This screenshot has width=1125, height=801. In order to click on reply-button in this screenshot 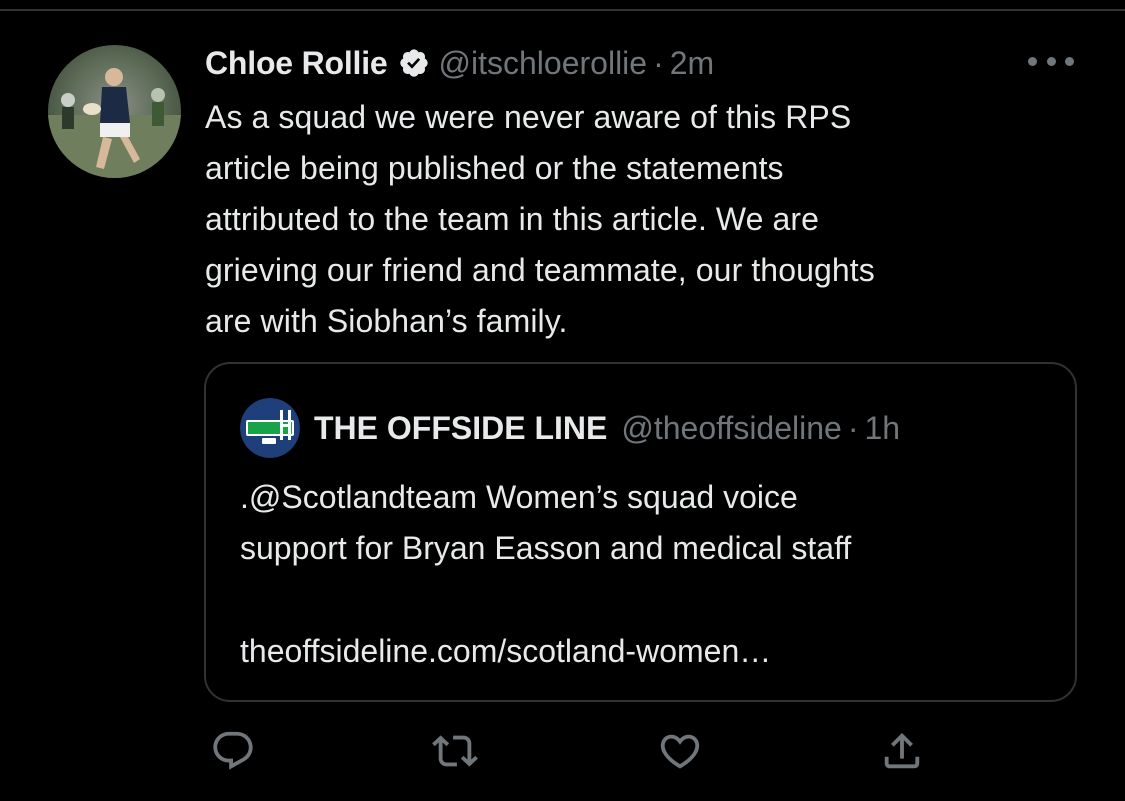, I will do `click(233, 751)`.